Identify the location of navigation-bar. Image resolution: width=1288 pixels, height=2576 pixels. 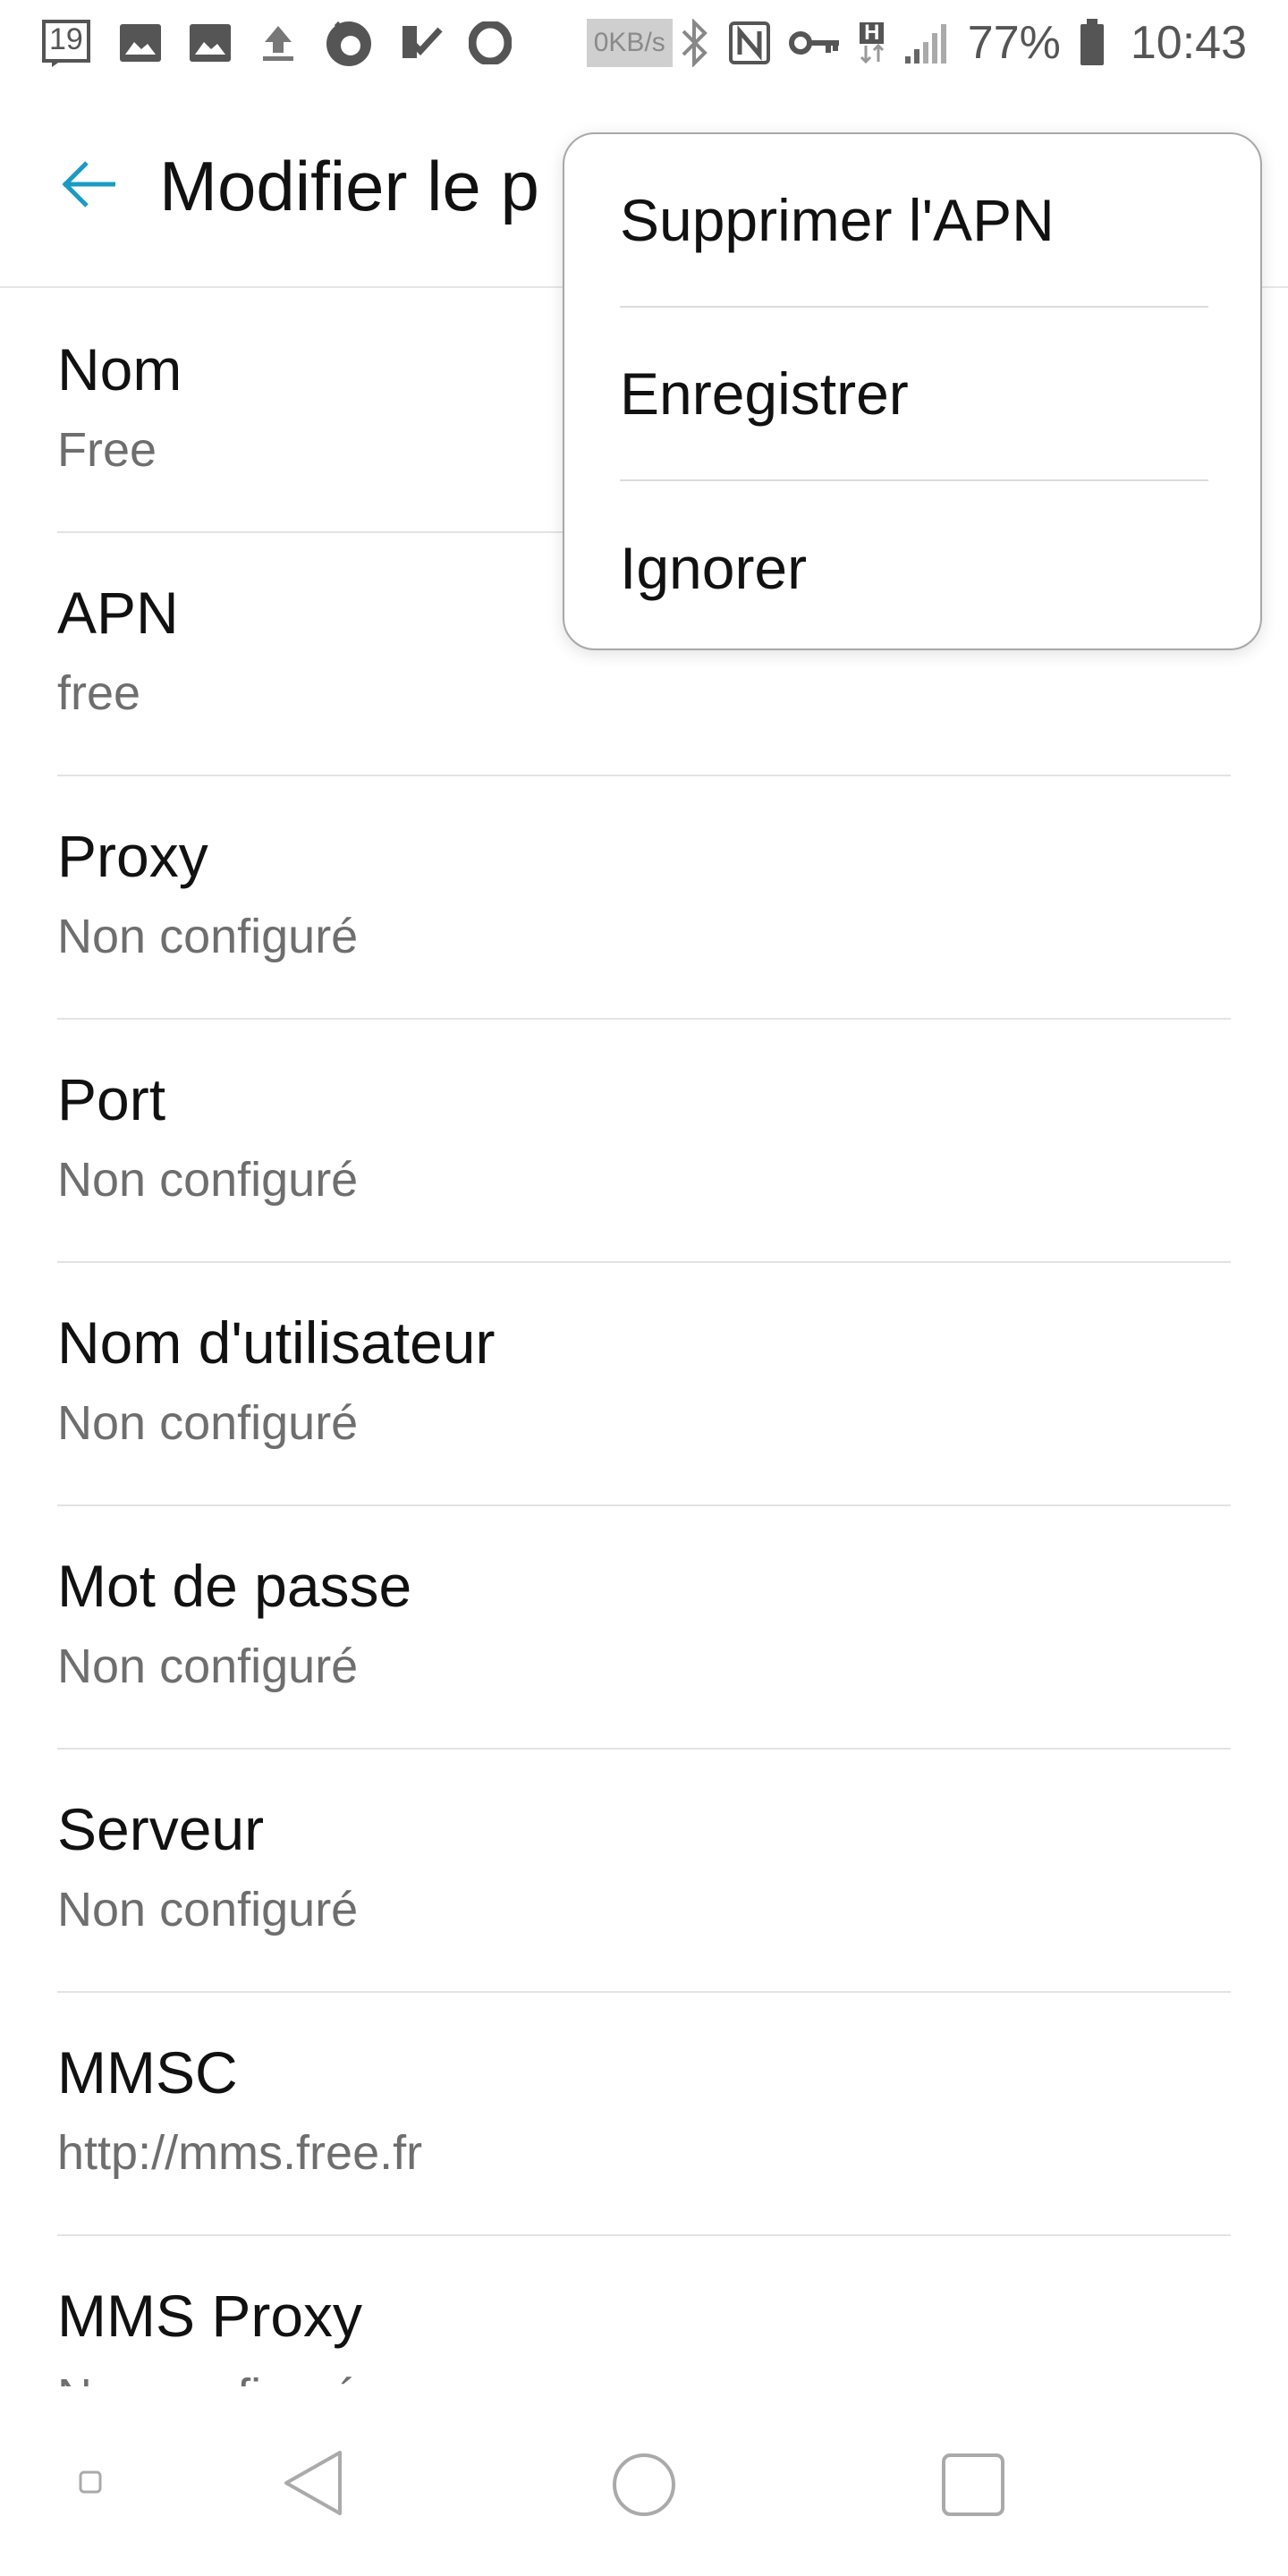
(644, 2481).